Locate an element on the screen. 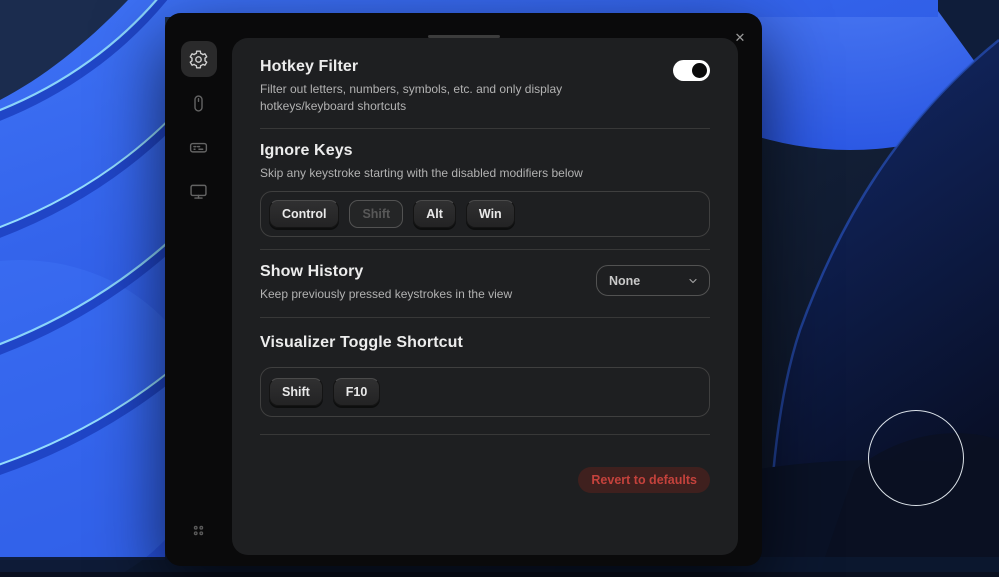 This screenshot has height=577, width=999. visualizer-shortcut-keybox: Shift F10 is located at coordinates (485, 391).